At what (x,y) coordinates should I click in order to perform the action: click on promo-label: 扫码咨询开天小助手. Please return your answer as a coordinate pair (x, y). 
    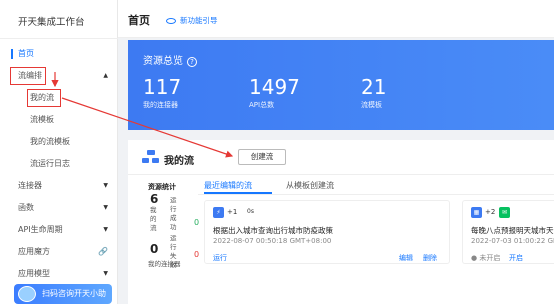
    Looking at the image, I should click on (74, 293).